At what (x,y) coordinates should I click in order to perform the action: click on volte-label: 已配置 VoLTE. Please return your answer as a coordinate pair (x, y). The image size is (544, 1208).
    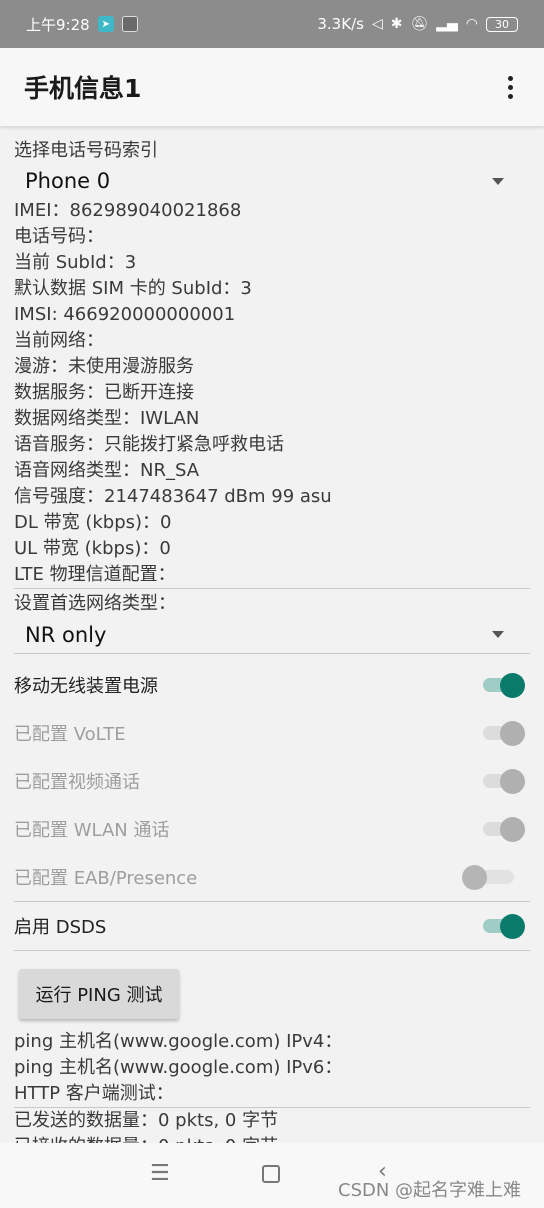
    Looking at the image, I should click on (70, 734).